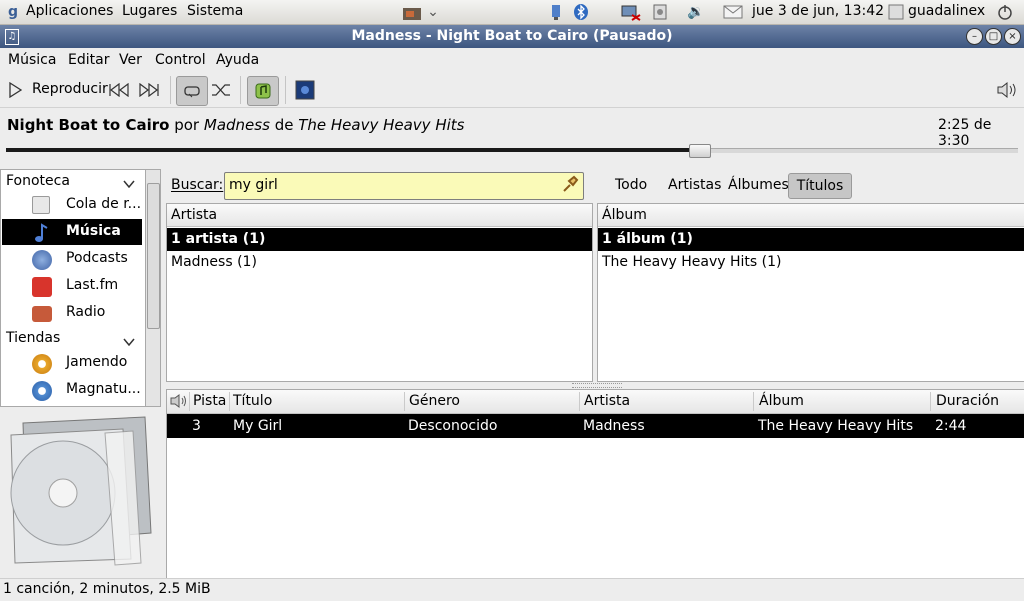 This screenshot has height=601, width=1024. I want to click on panel-menu-places: Lugares, so click(149, 11).